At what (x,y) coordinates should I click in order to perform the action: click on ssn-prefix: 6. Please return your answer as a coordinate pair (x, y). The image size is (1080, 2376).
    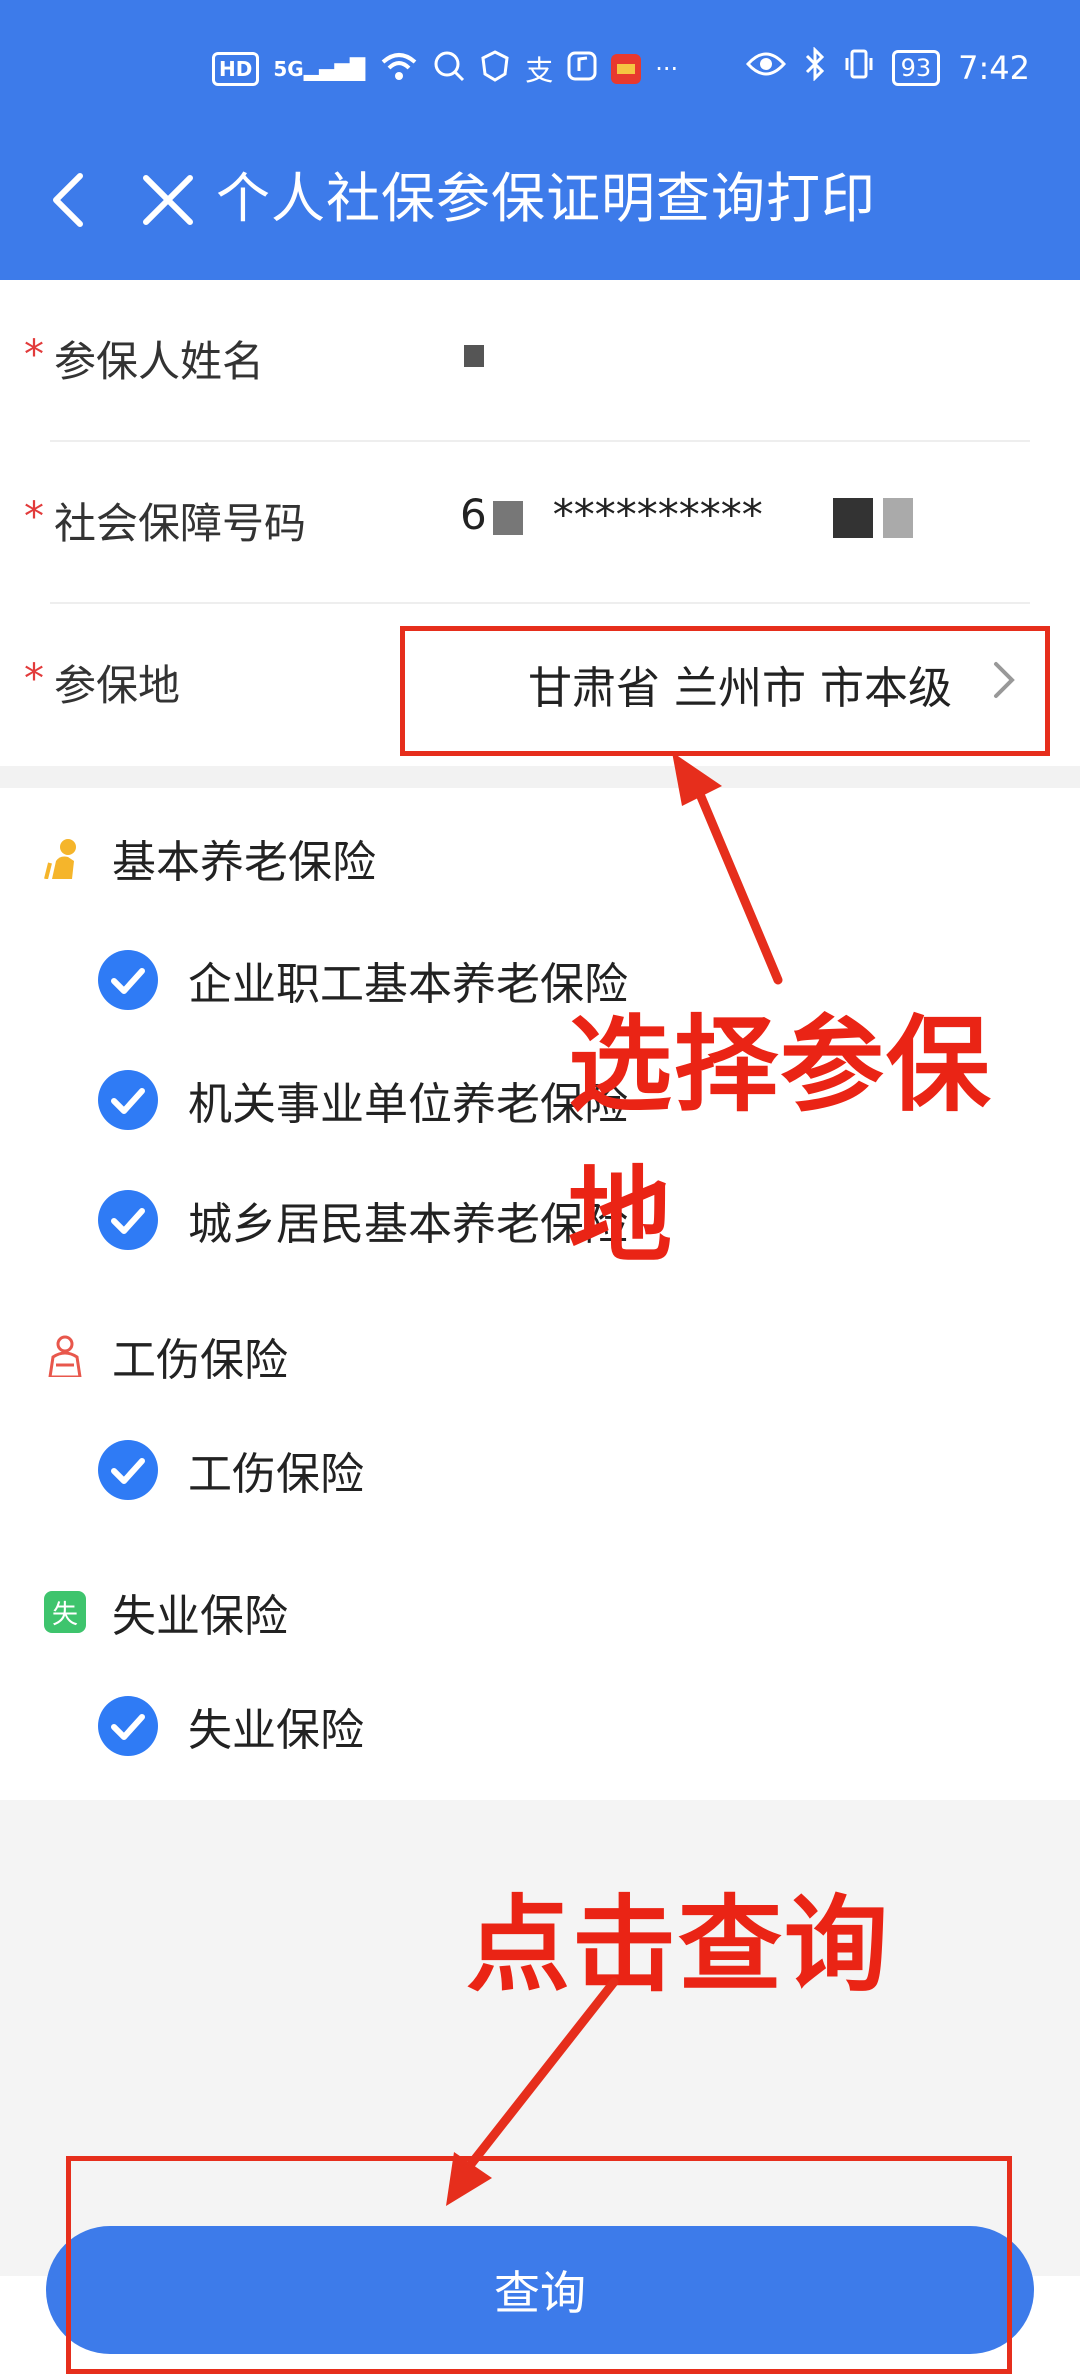
    Looking at the image, I should click on (473, 514).